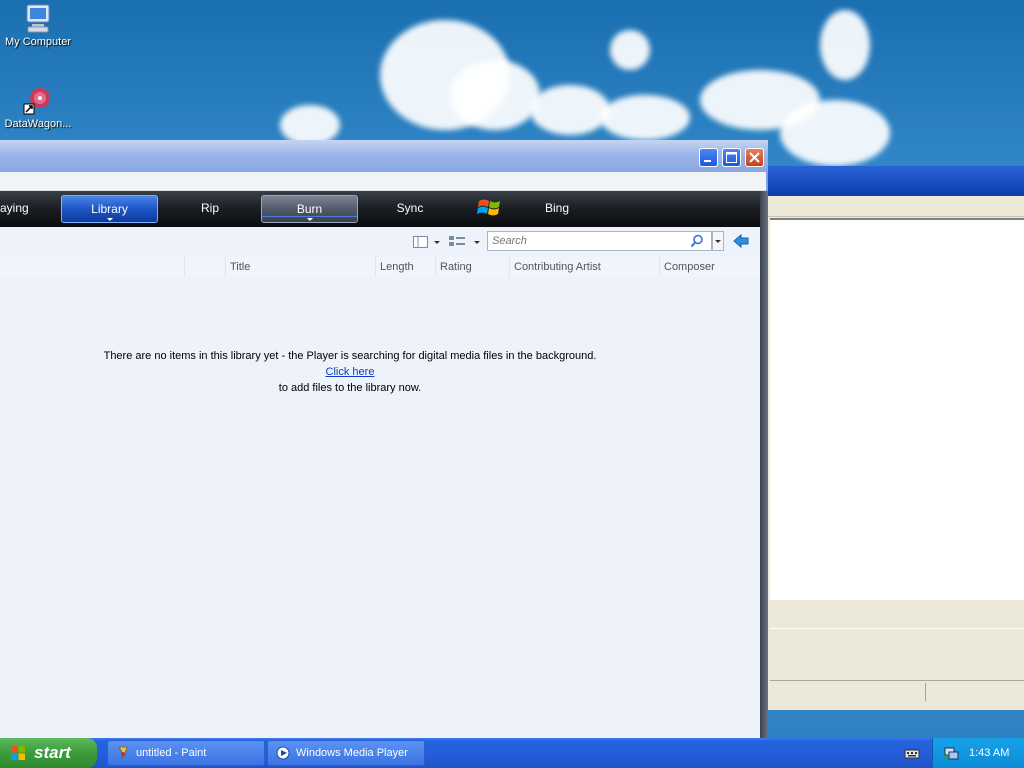  I want to click on windows-logo-icon, so click(490, 208).